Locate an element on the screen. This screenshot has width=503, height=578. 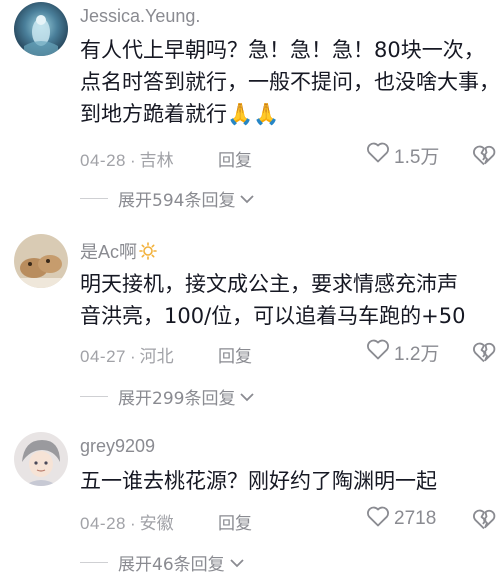
comment-text: 五一谁去桃花源？刚好约了陶渊明一起 is located at coordinates (290, 481).